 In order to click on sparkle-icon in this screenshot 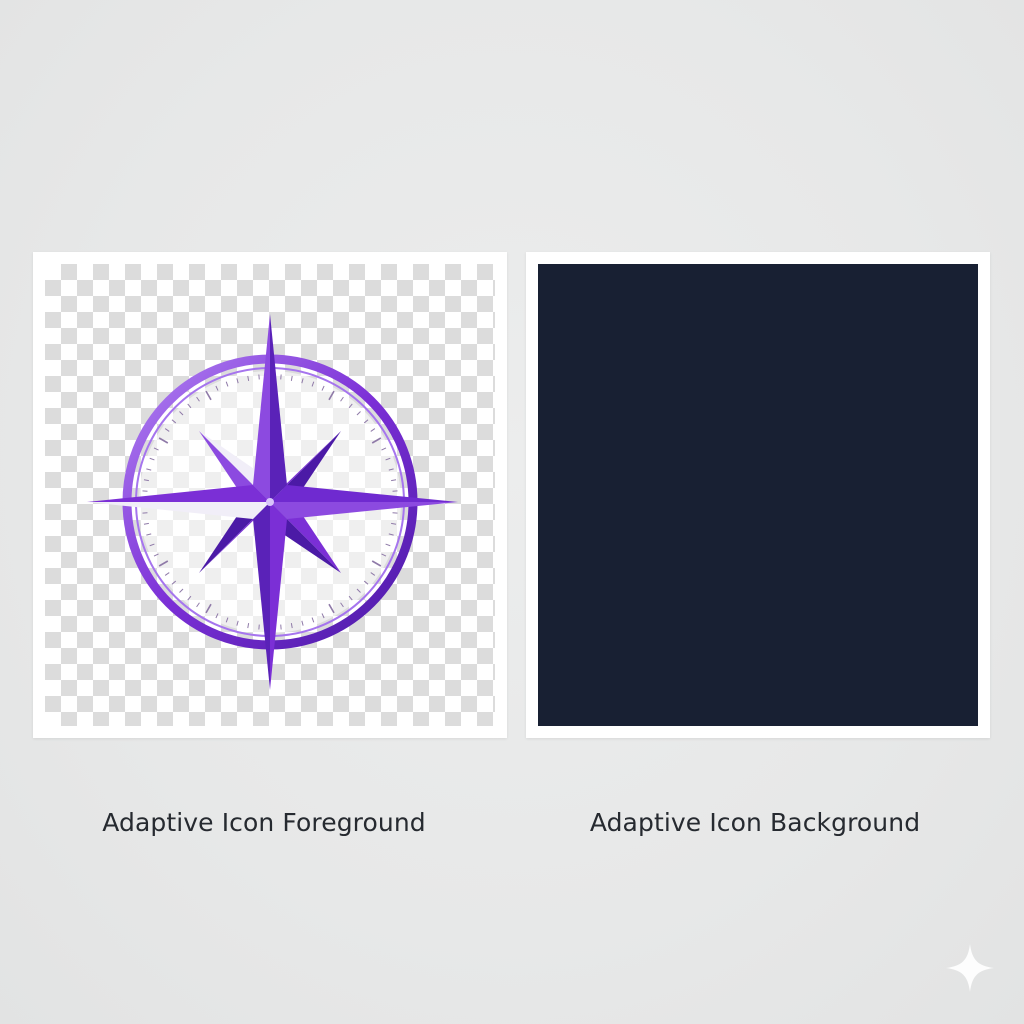, I will do `click(970, 968)`.